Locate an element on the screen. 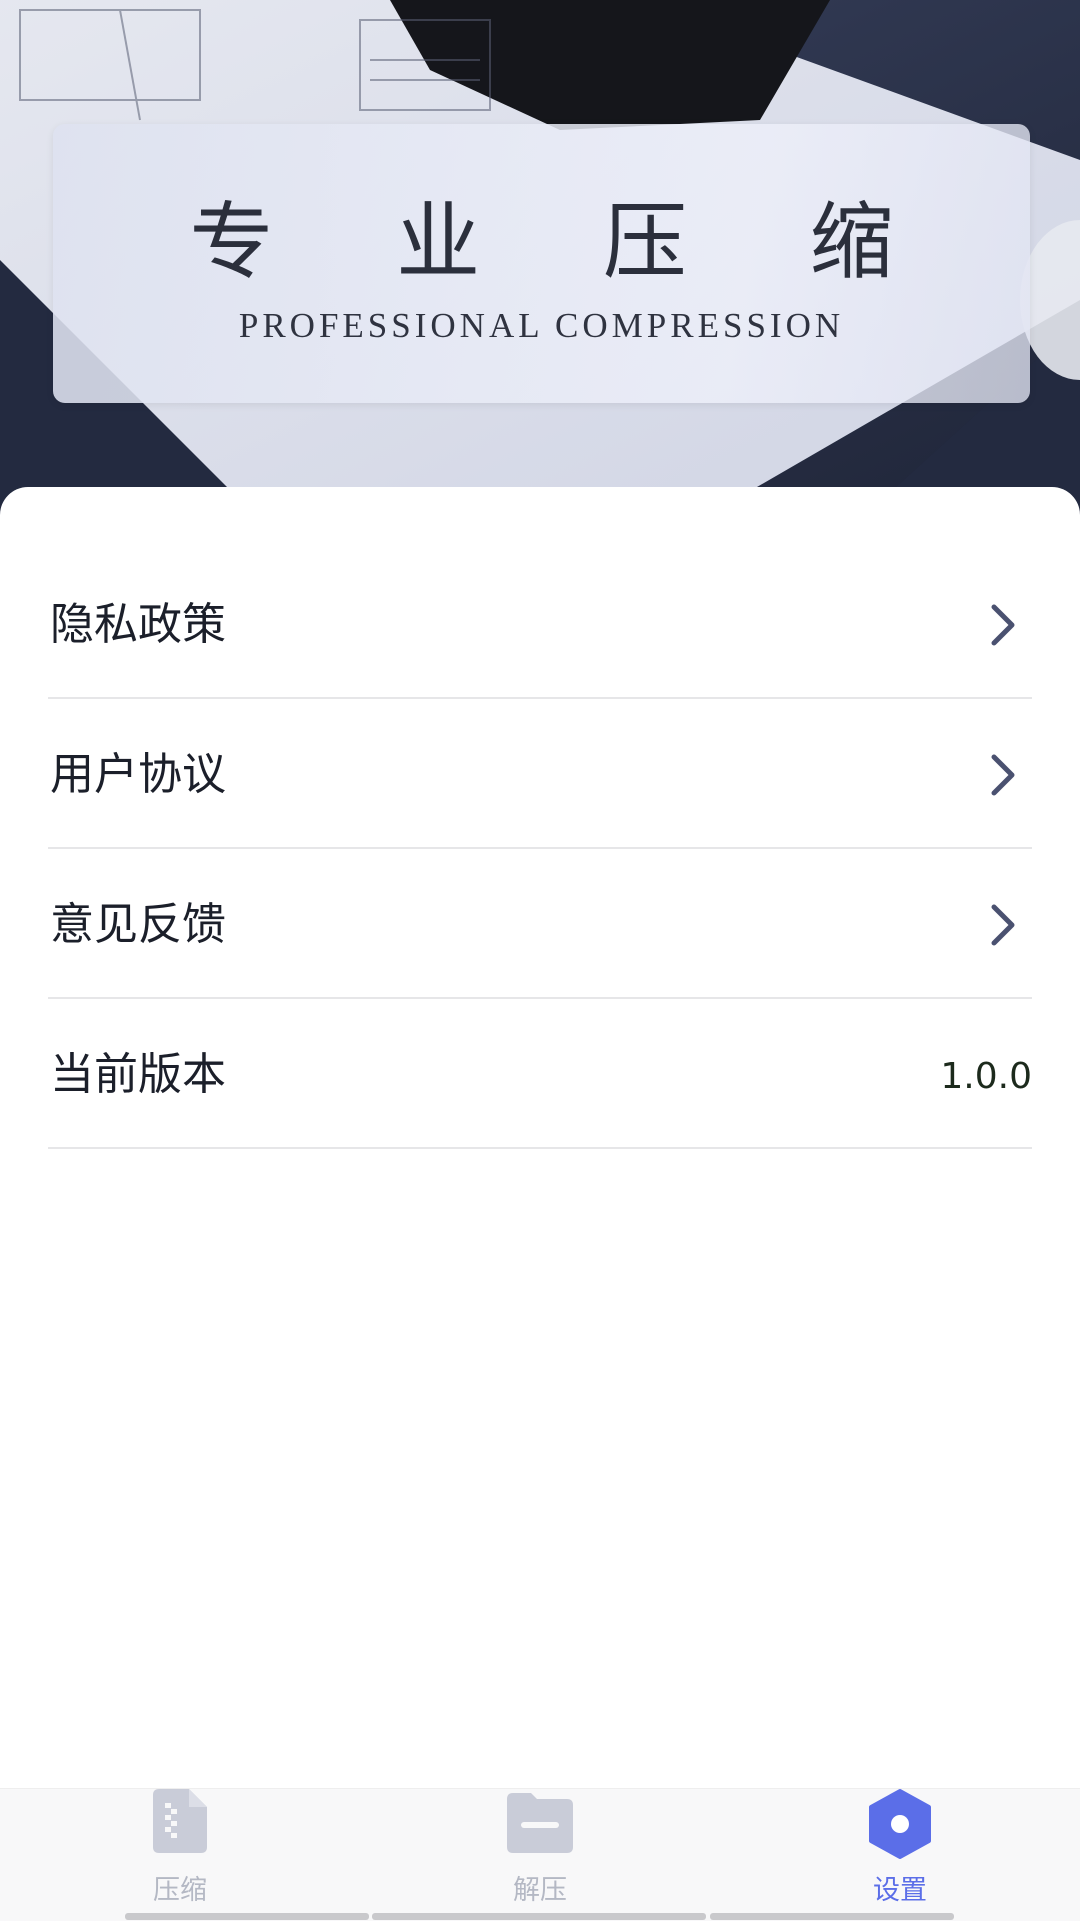 The image size is (1080, 1921). tab-extract: 解压 is located at coordinates (540, 1855).